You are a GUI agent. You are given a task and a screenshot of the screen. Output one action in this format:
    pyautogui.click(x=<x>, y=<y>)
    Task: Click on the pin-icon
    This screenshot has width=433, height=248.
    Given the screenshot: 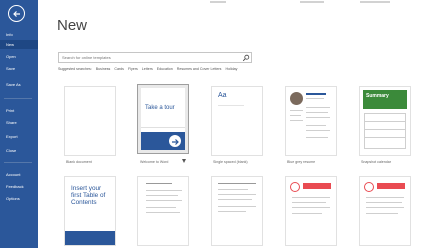 What is the action you would take?
    pyautogui.click(x=184, y=161)
    